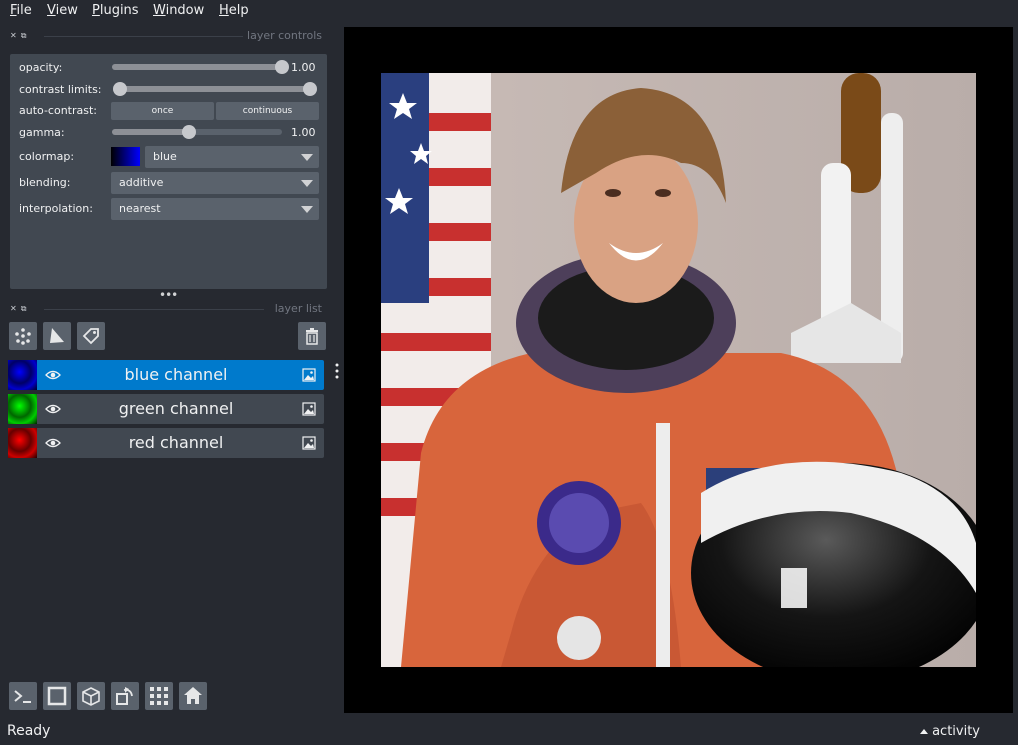 The height and width of the screenshot is (745, 1018). Describe the element at coordinates (509, 730) in the screenshot. I see `status-bar: Ready activity` at that location.